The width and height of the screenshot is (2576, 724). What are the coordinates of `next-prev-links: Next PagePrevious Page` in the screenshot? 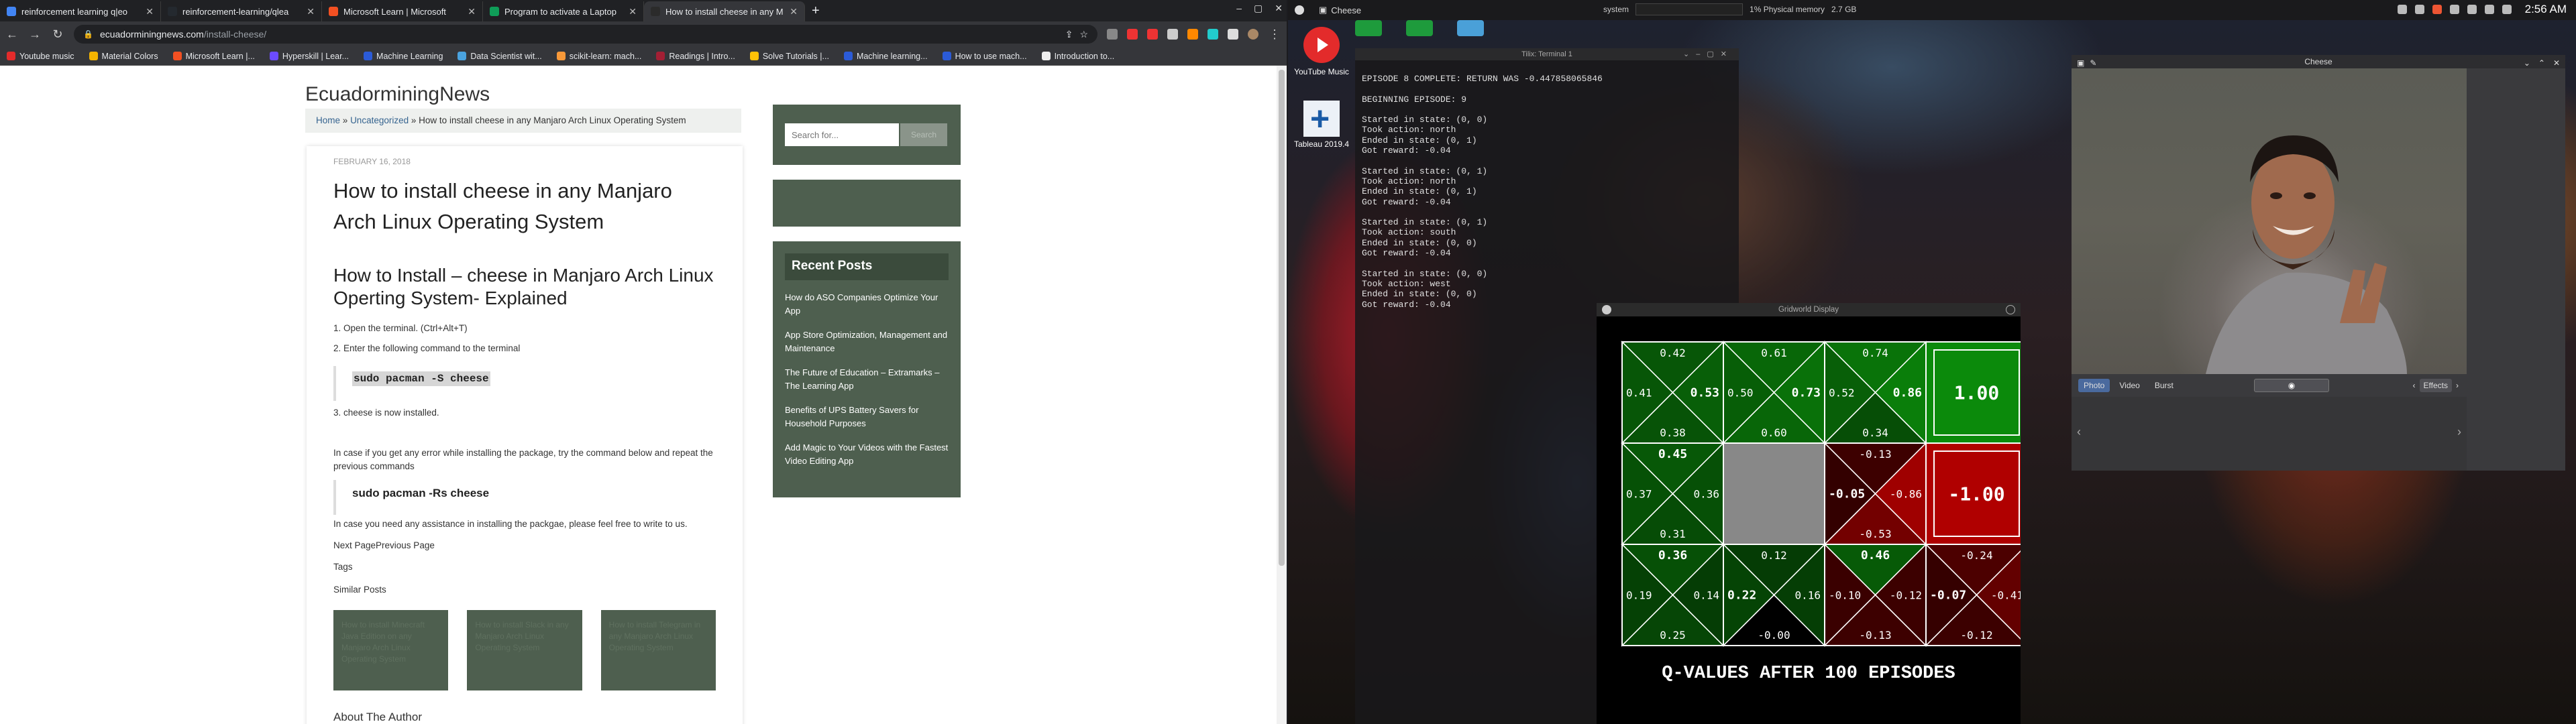 It's located at (524, 545).